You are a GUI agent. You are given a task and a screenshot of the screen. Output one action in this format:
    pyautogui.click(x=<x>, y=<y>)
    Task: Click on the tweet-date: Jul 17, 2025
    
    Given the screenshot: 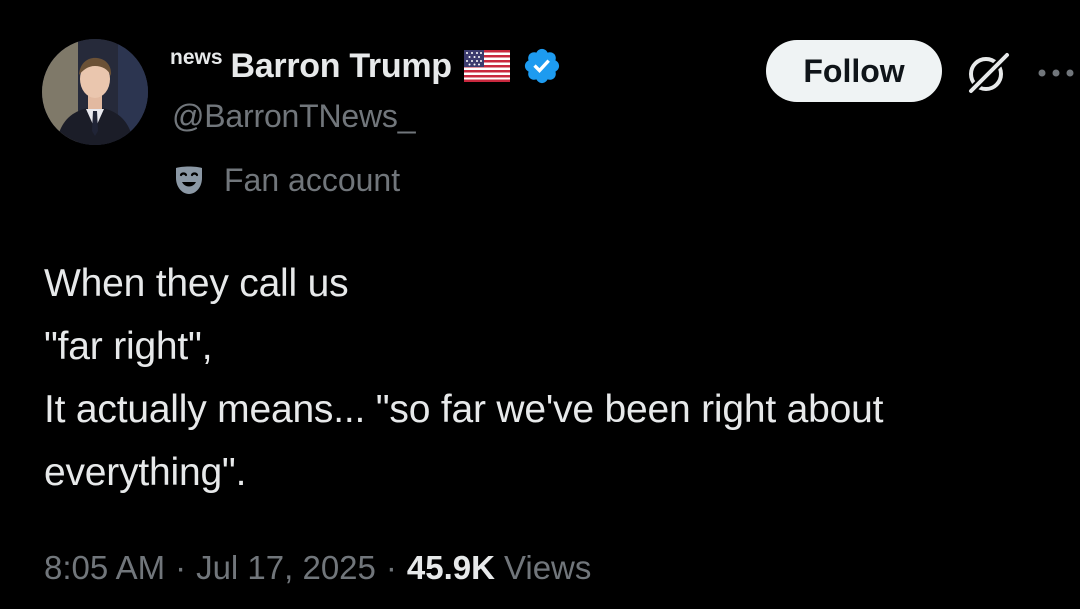 What is the action you would take?
    pyautogui.click(x=286, y=568)
    